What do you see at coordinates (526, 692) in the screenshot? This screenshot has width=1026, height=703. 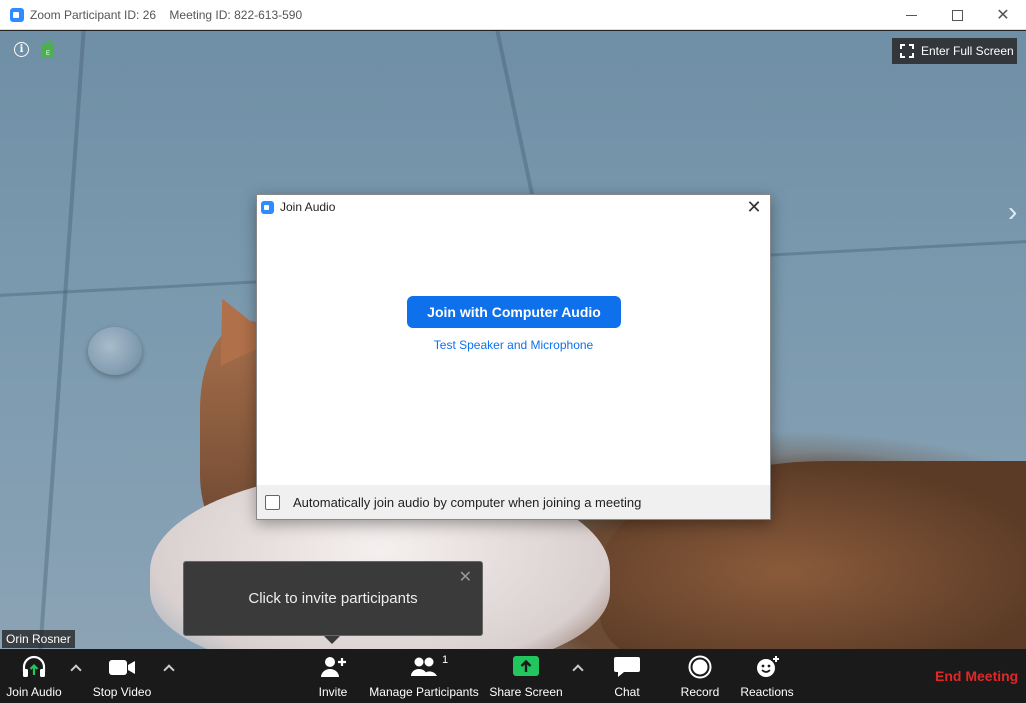 I see `share-screen-label: Share Screen` at bounding box center [526, 692].